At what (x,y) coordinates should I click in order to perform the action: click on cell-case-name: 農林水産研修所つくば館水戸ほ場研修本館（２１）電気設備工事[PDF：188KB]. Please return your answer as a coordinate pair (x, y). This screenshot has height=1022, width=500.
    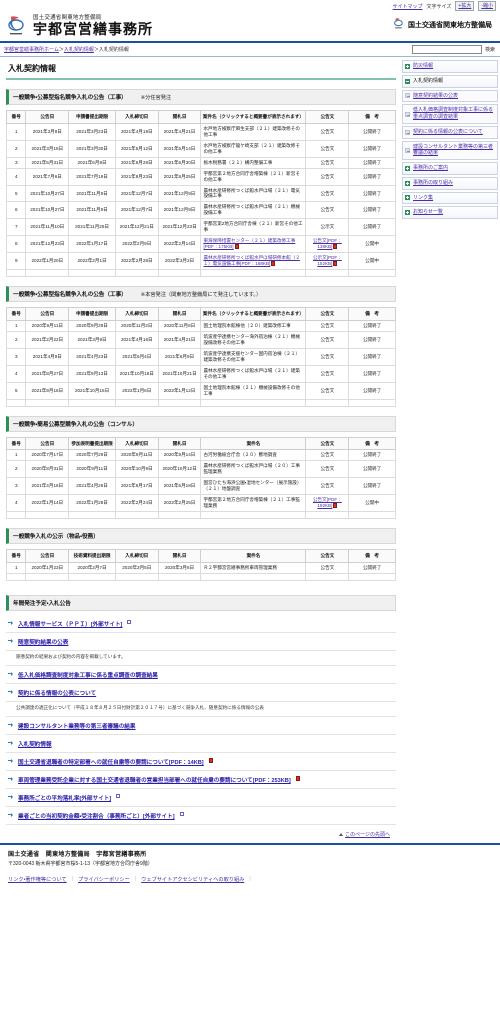
    Looking at the image, I should click on (253, 261).